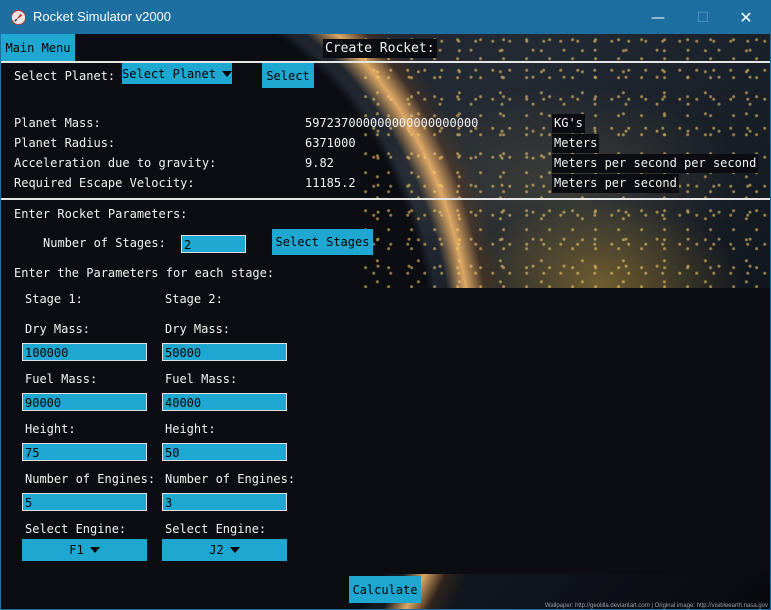 The width and height of the screenshot is (771, 610). Describe the element at coordinates (90, 479) in the screenshot. I see `stage-1-engines-label: Number of Engines:` at that location.